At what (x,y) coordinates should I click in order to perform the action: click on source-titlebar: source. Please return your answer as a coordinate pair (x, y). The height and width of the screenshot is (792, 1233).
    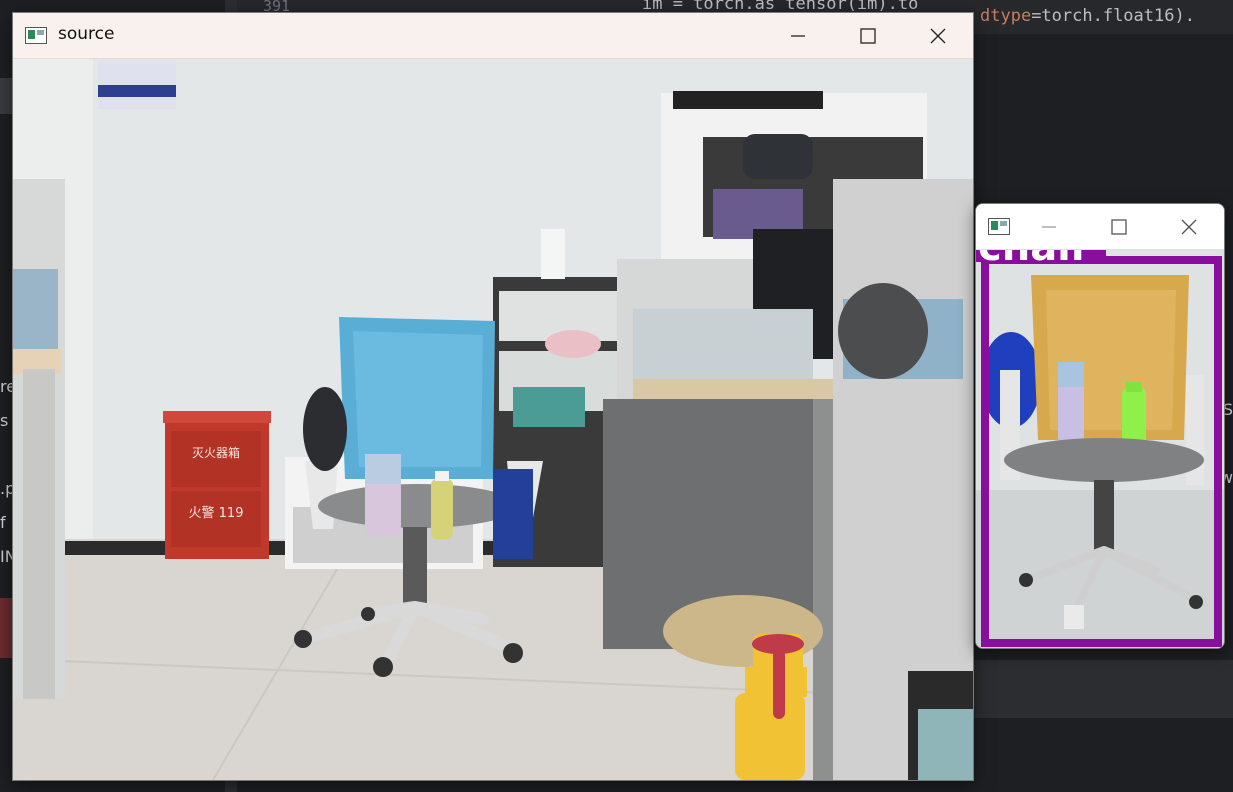
    Looking at the image, I should click on (493, 36).